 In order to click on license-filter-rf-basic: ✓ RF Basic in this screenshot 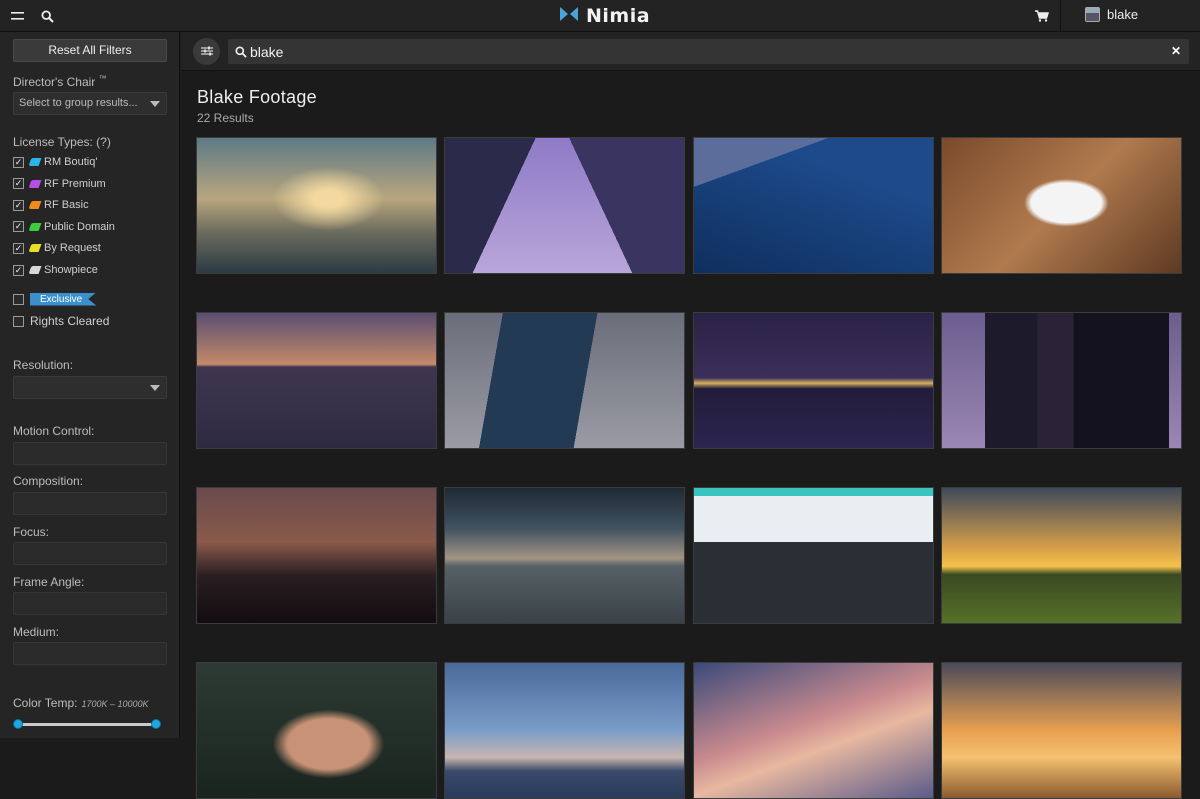, I will do `click(51, 205)`.